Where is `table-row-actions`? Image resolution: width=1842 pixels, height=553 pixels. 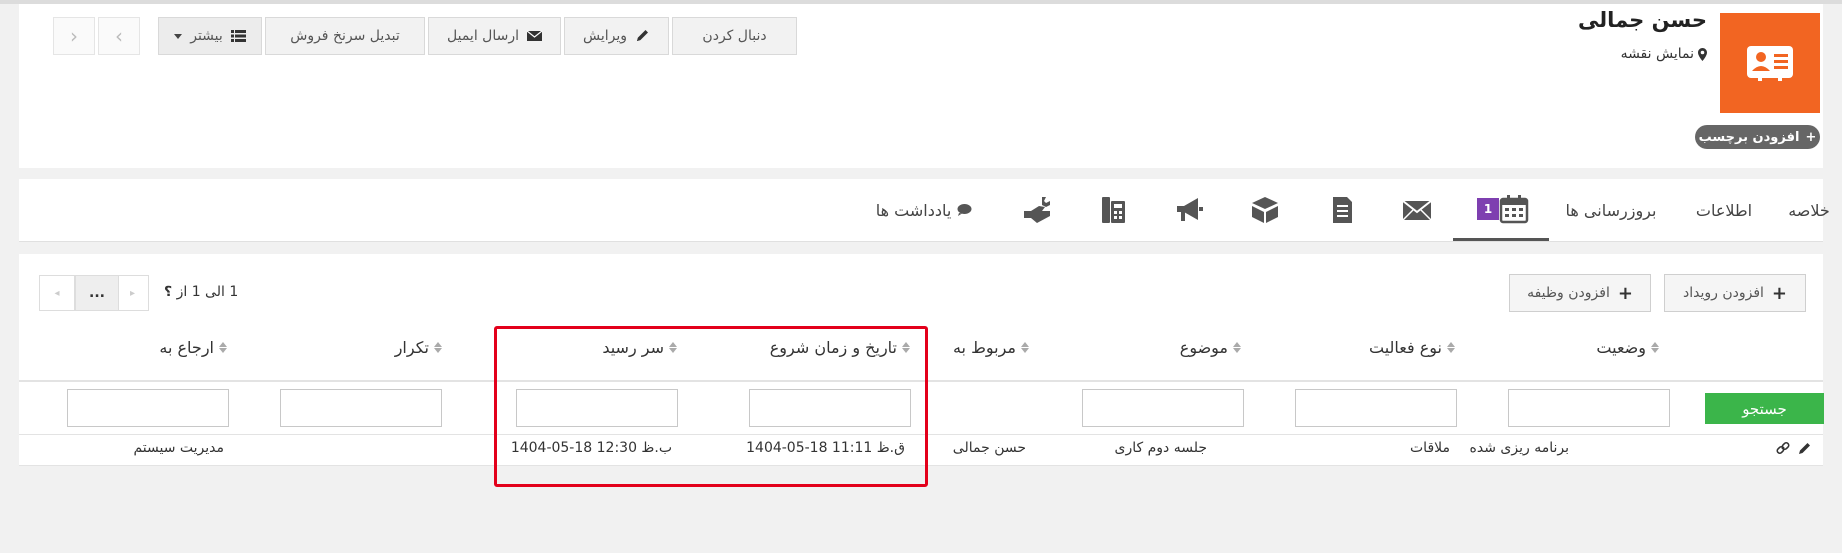 table-row-actions is located at coordinates (1794, 448).